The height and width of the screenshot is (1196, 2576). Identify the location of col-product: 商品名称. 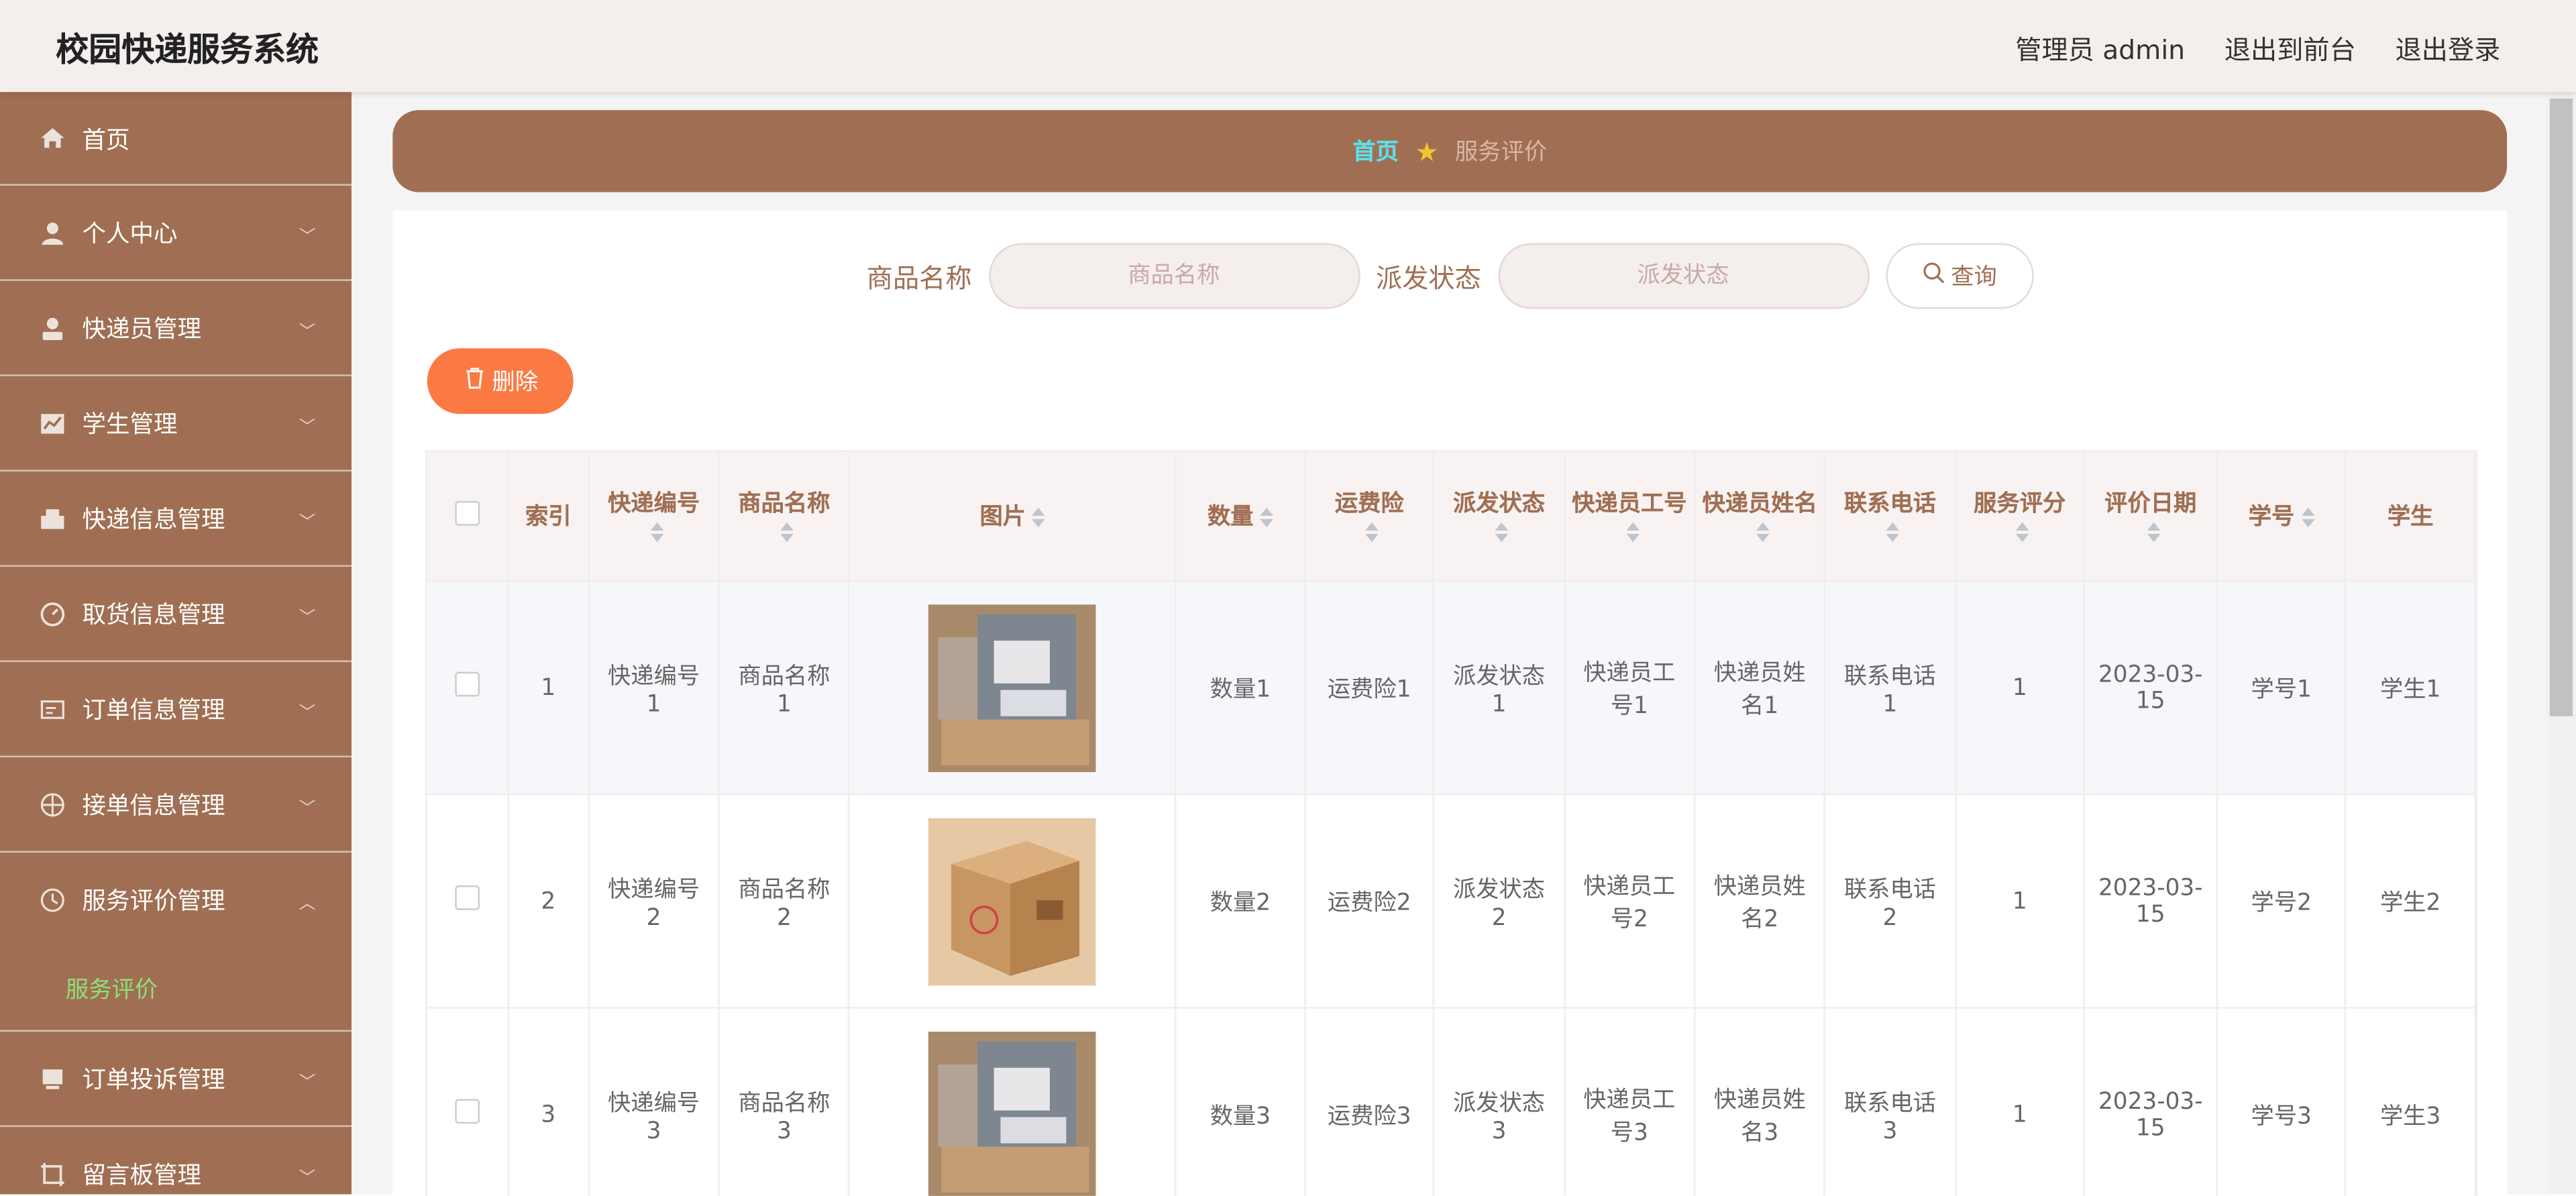
(784, 516).